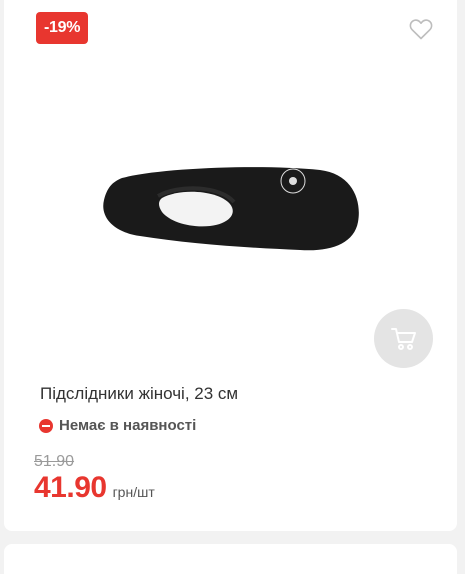 The width and height of the screenshot is (465, 574). Describe the element at coordinates (421, 29) in the screenshot. I see `heart-icon` at that location.